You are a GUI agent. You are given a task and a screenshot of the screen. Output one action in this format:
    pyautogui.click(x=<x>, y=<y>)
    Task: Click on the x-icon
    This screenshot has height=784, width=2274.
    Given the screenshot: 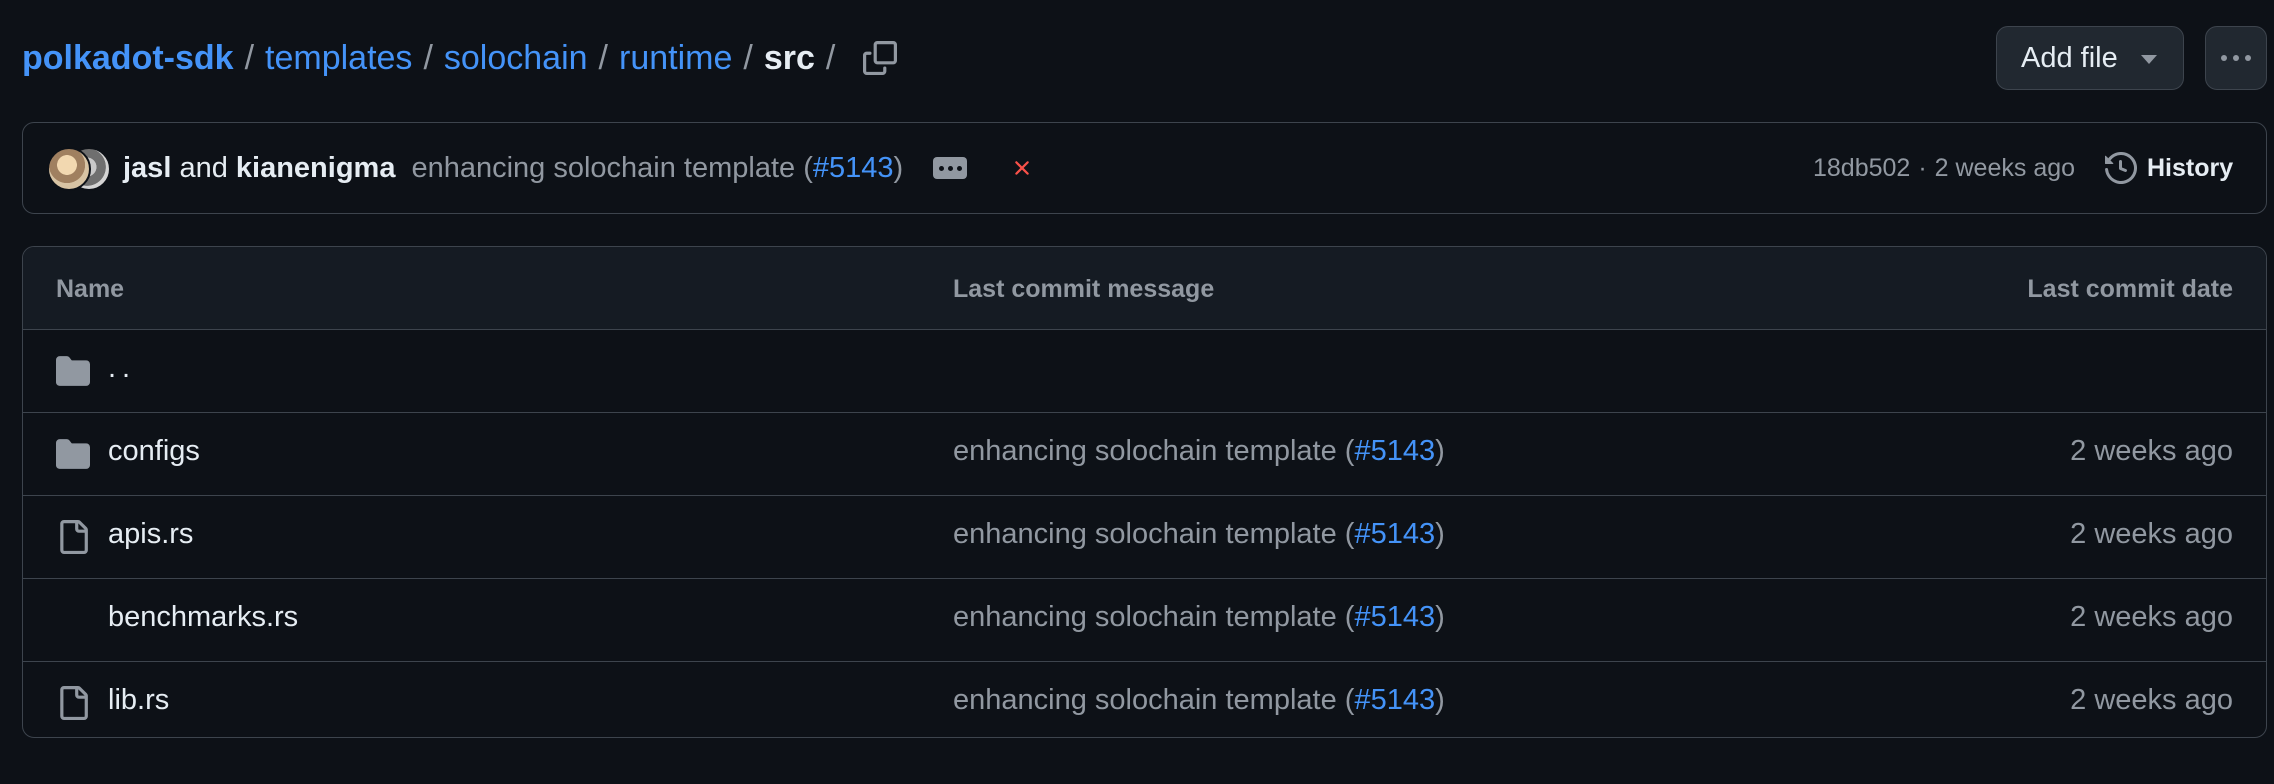 What is the action you would take?
    pyautogui.click(x=1022, y=168)
    